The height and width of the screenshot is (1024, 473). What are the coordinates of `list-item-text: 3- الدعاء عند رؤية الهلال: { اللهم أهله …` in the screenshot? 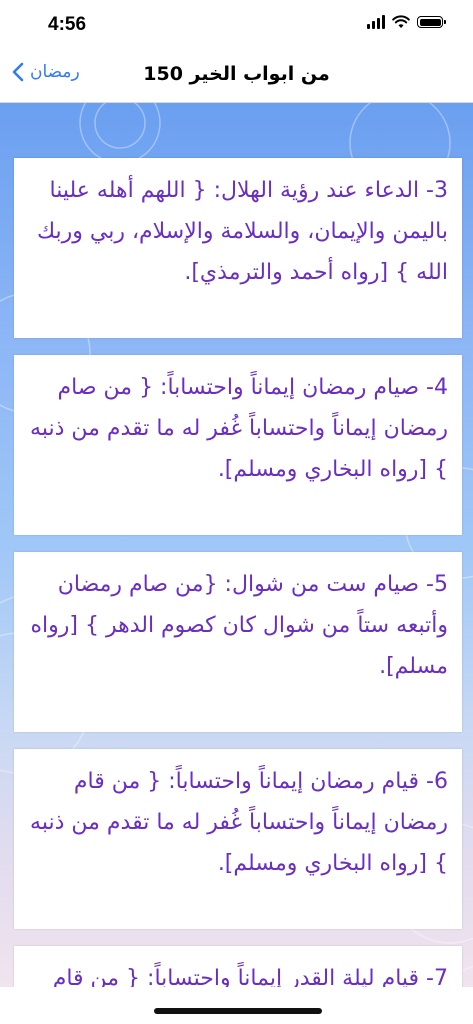 It's located at (242, 231).